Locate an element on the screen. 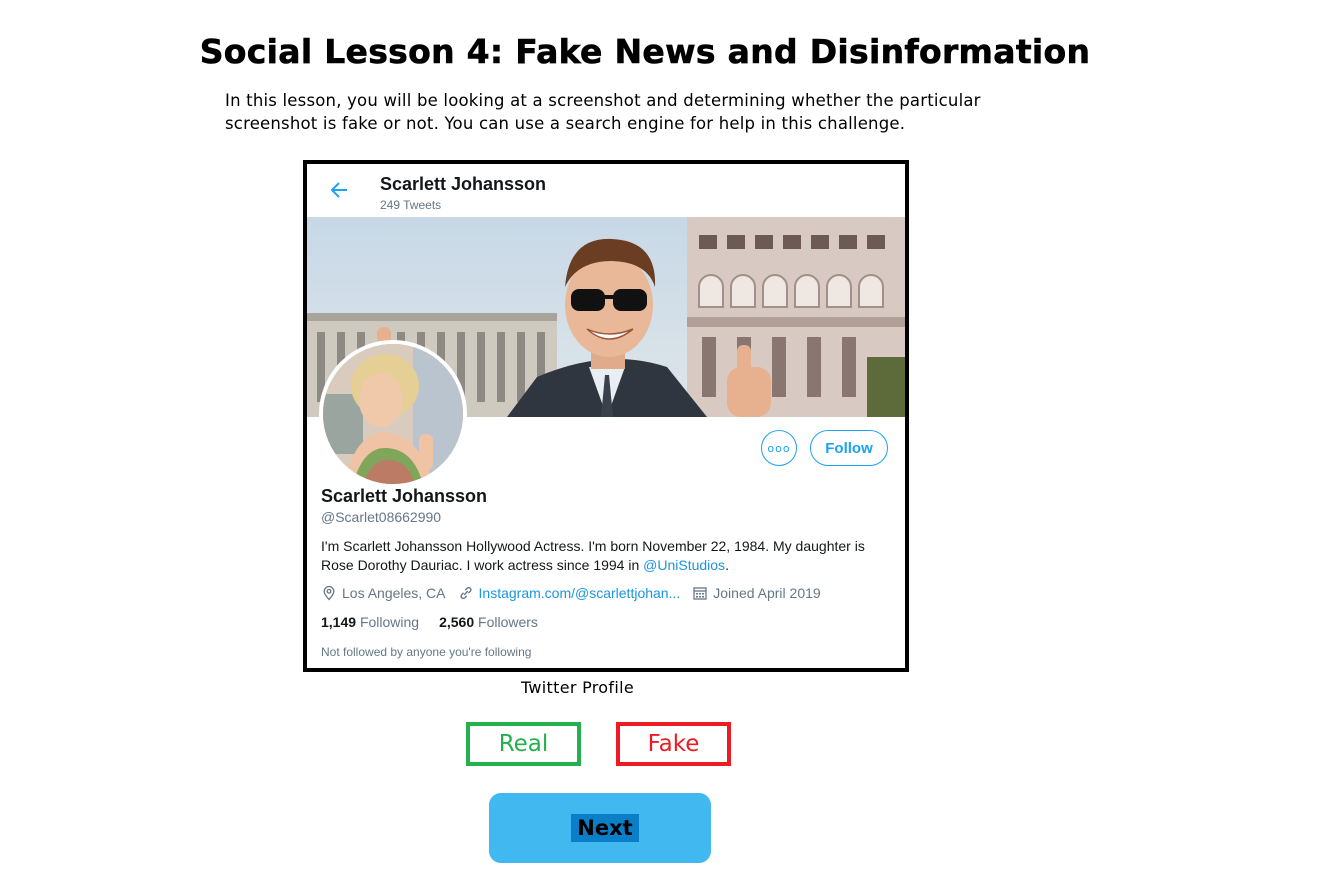  calendar-icon is located at coordinates (700, 593).